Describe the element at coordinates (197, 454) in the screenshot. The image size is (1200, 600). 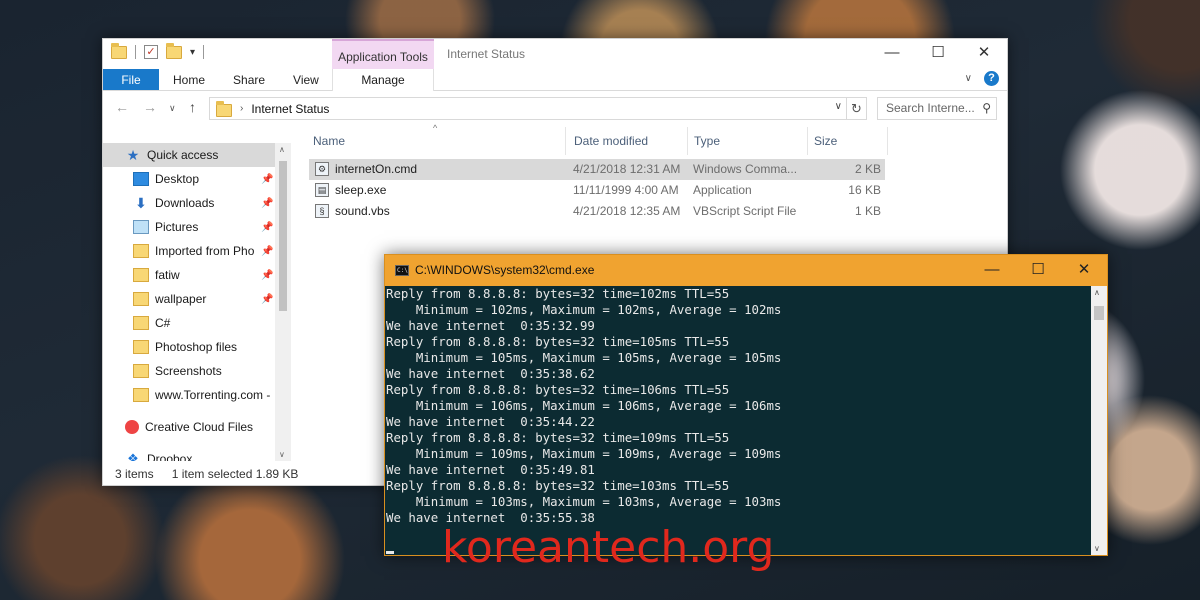
I see `sidebar-item-dropbox: ❖ Droobox` at that location.